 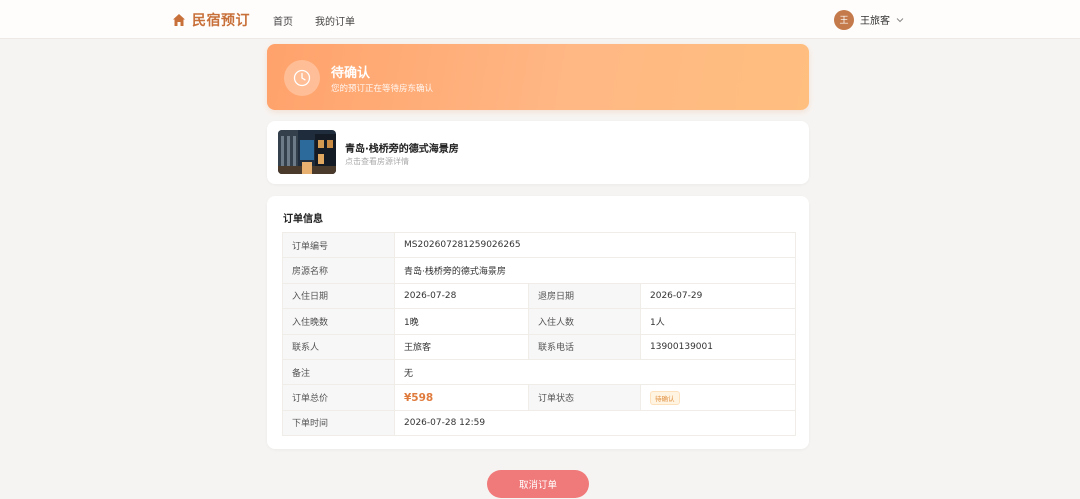 What do you see at coordinates (221, 21) in the screenshot?
I see `brand-name: 民宿预订` at bounding box center [221, 21].